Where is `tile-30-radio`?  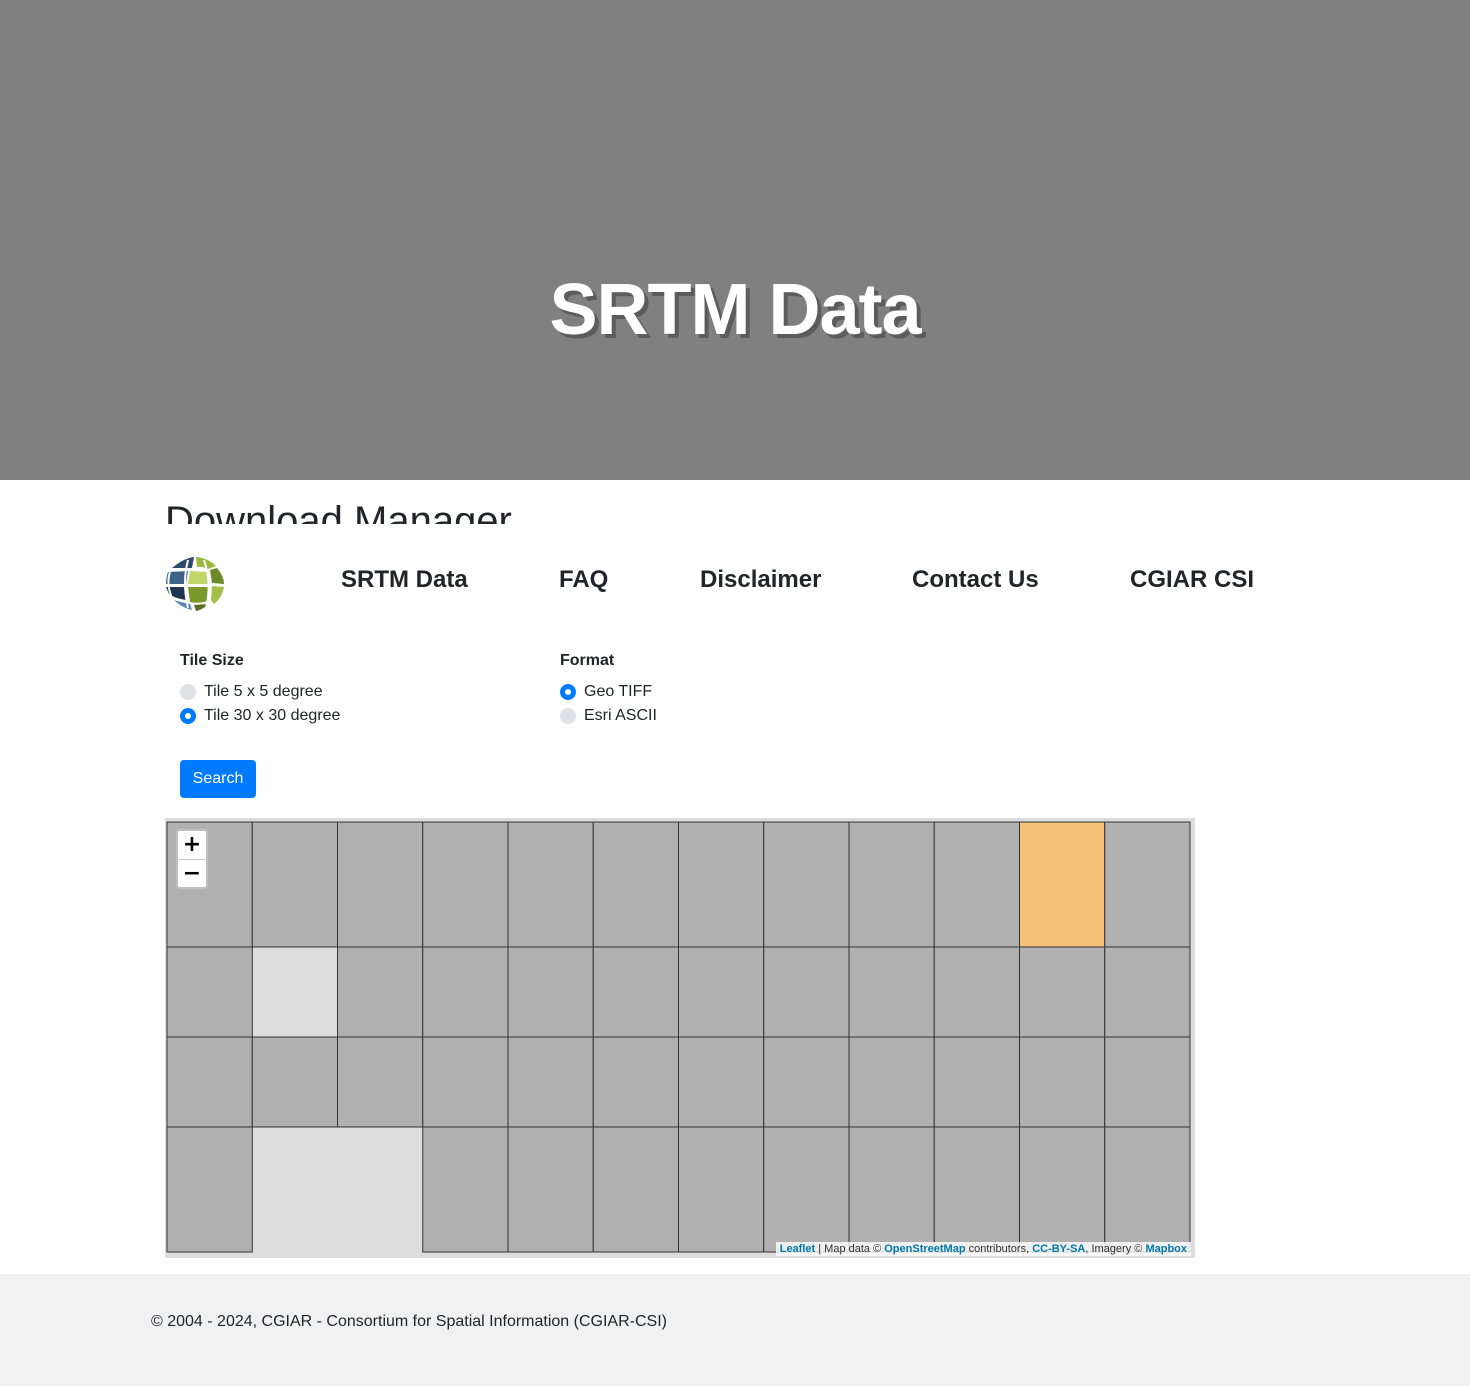
tile-30-radio is located at coordinates (188, 716).